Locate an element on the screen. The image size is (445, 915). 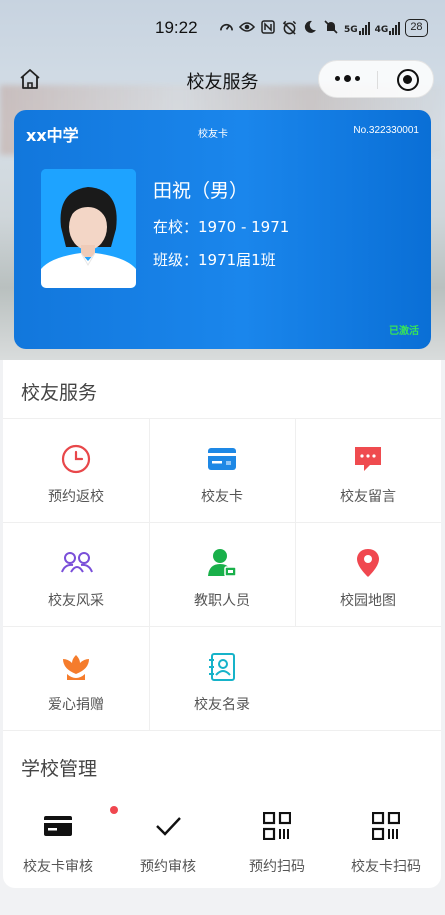
moon-icon is located at coordinates (310, 28).